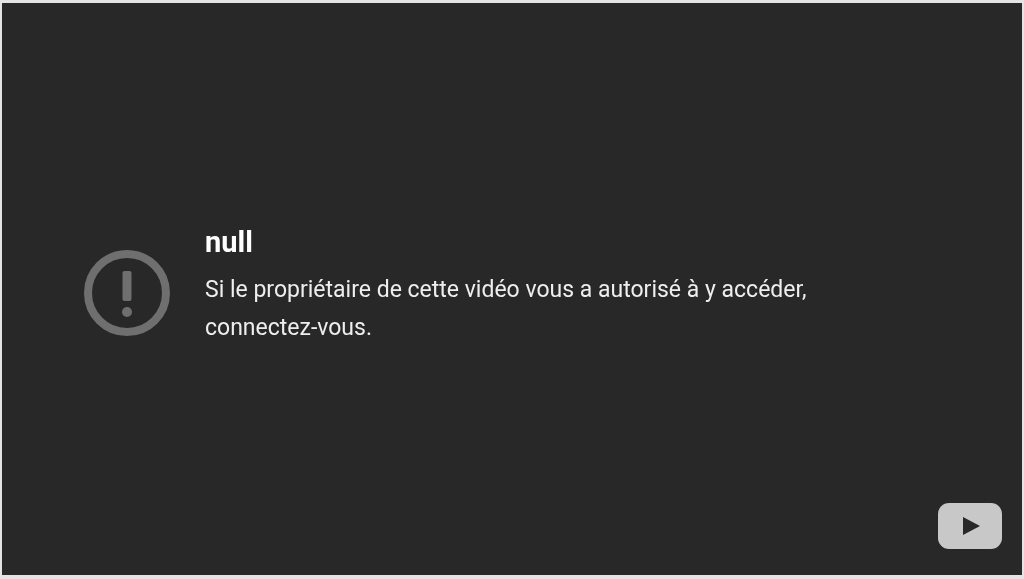 The height and width of the screenshot is (579, 1024). What do you see at coordinates (970, 526) in the screenshot?
I see `play-logo-icon` at bounding box center [970, 526].